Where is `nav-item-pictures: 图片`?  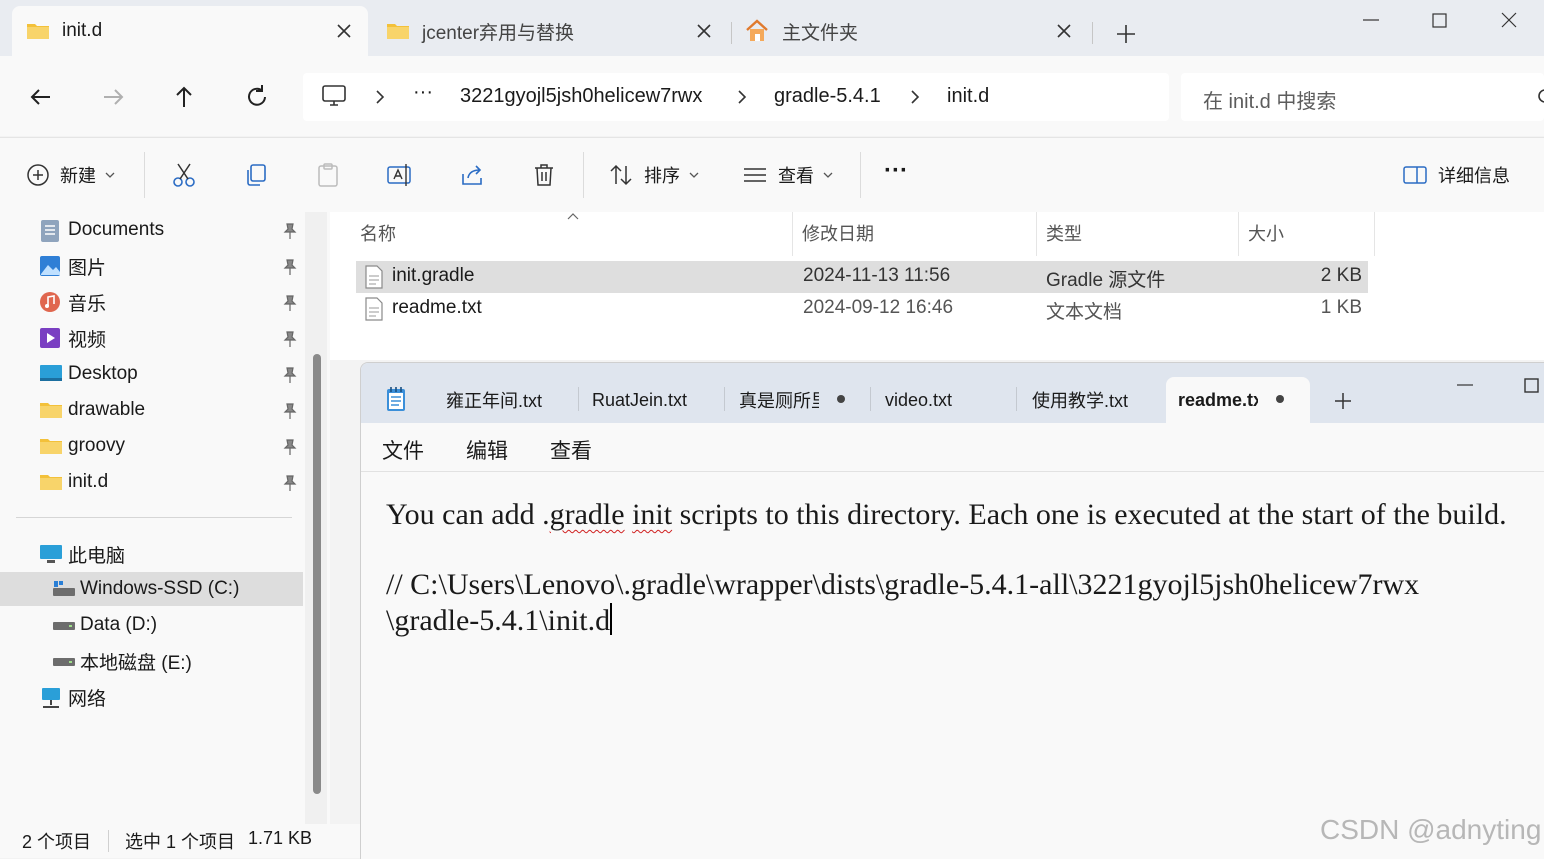
nav-item-pictures: 图片 is located at coordinates (151, 266).